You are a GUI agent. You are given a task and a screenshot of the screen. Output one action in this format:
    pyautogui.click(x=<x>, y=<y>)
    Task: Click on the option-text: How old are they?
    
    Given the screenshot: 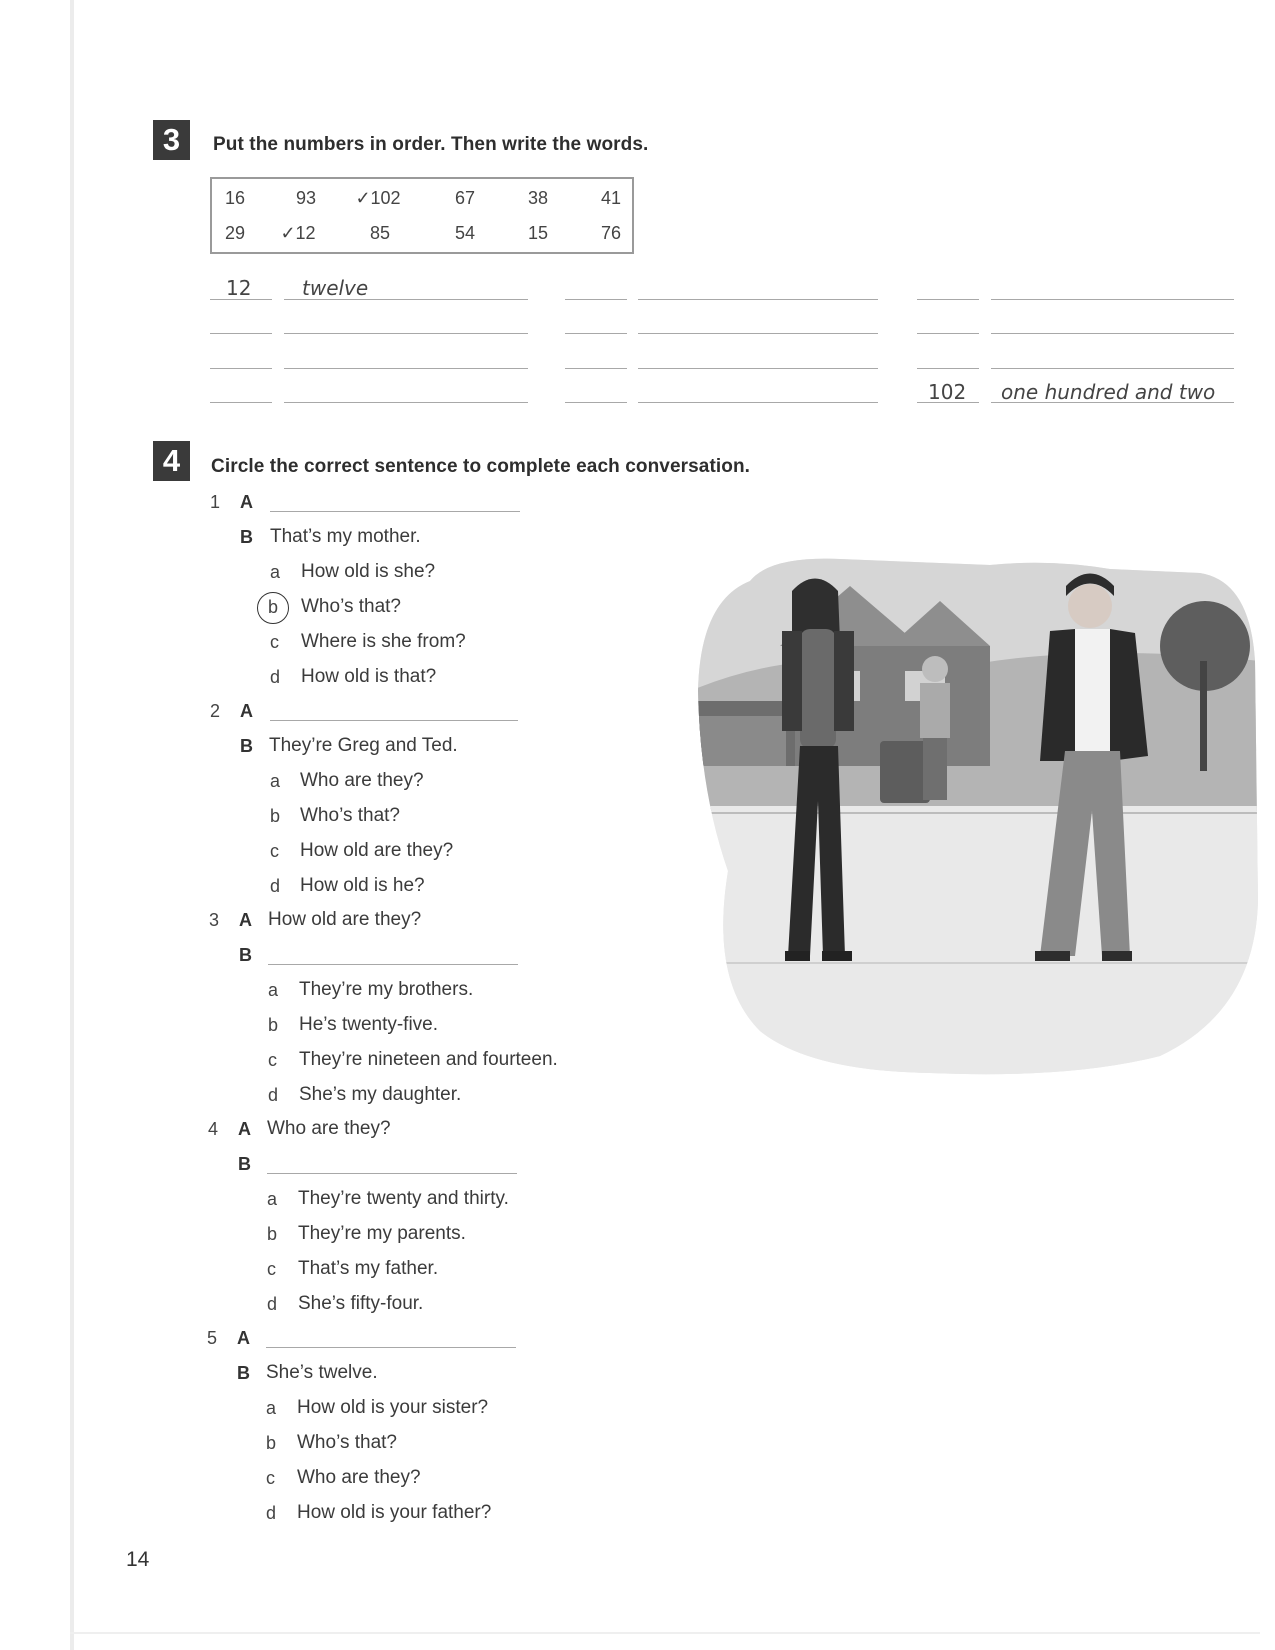 What is the action you would take?
    pyautogui.click(x=376, y=851)
    